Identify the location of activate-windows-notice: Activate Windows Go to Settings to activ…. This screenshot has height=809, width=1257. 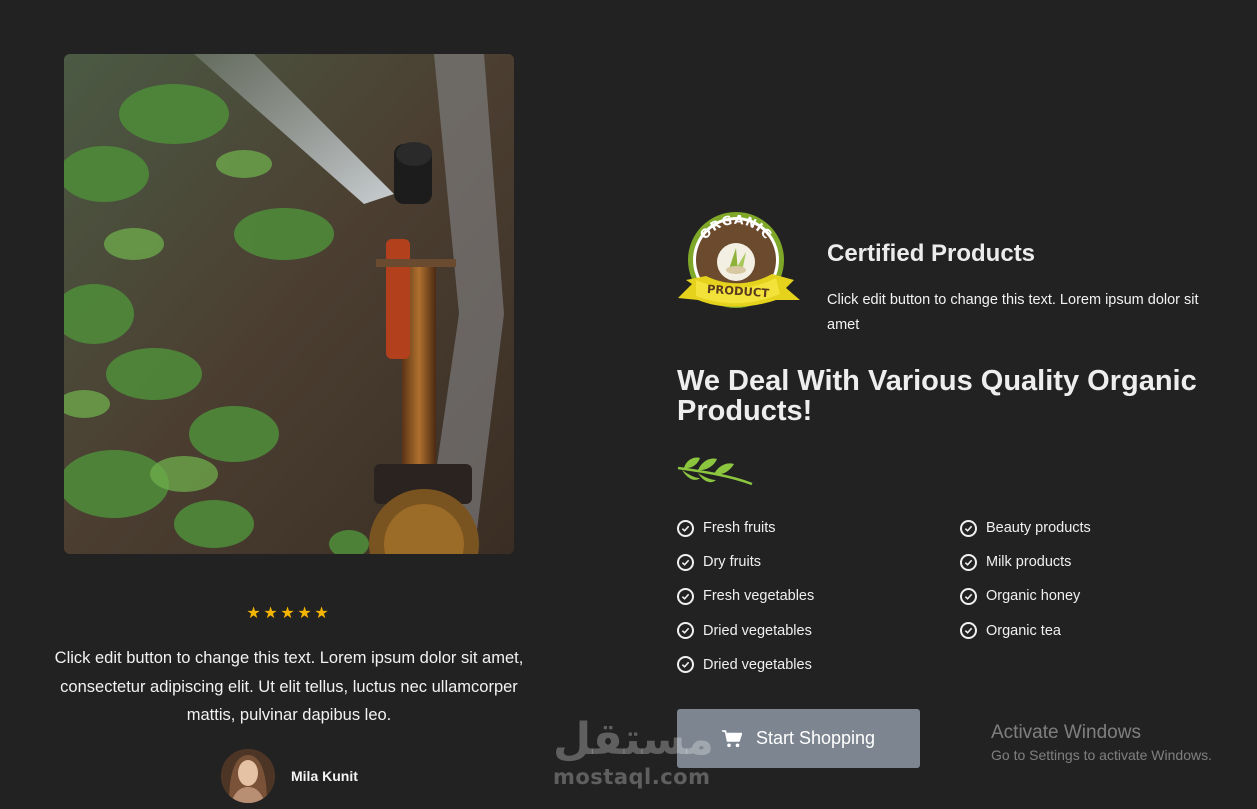
(1101, 743).